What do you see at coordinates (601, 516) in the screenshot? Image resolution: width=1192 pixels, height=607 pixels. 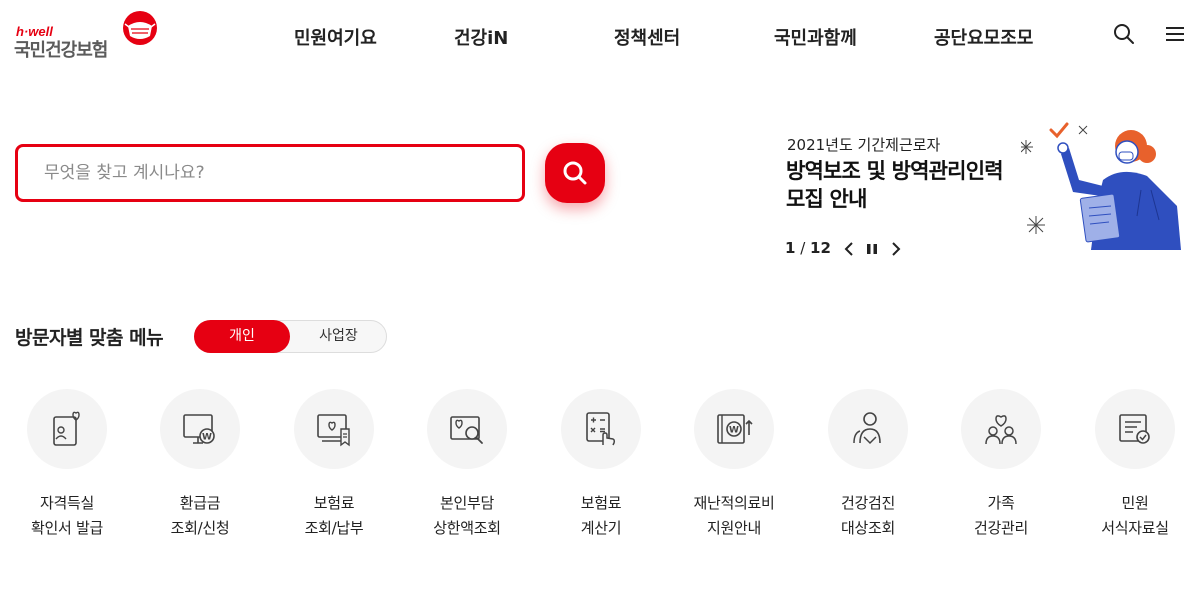 I see `menu-label: 보험료 계산기` at bounding box center [601, 516].